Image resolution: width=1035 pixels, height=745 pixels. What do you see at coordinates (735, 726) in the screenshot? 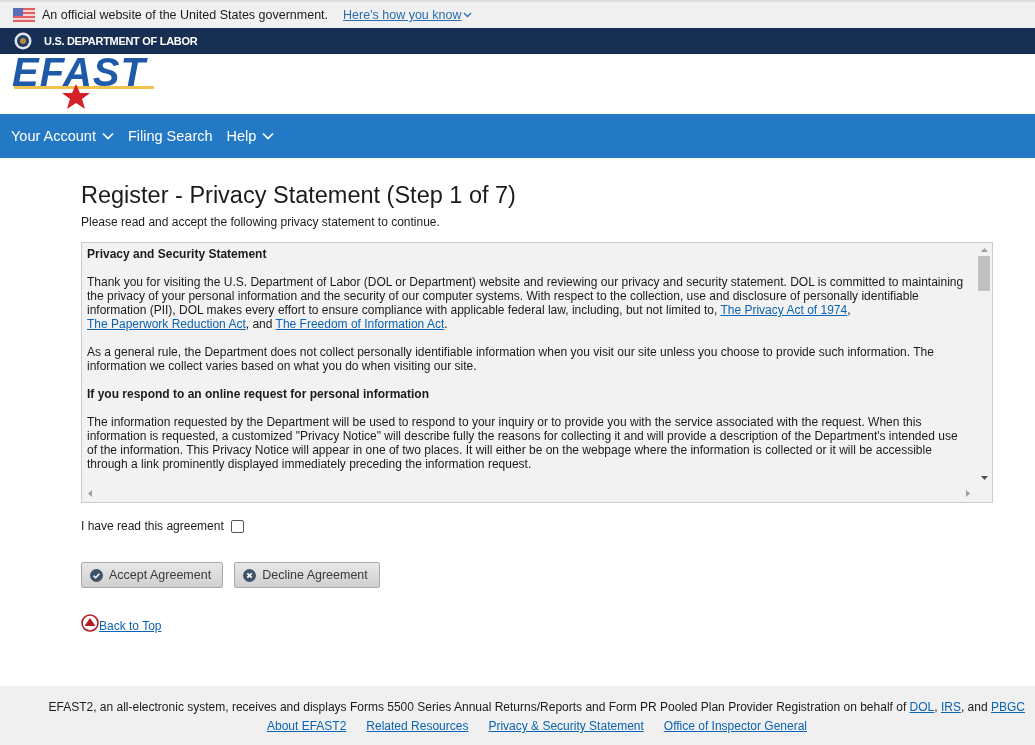
I see `footer-link: Office of Inspector General` at bounding box center [735, 726].